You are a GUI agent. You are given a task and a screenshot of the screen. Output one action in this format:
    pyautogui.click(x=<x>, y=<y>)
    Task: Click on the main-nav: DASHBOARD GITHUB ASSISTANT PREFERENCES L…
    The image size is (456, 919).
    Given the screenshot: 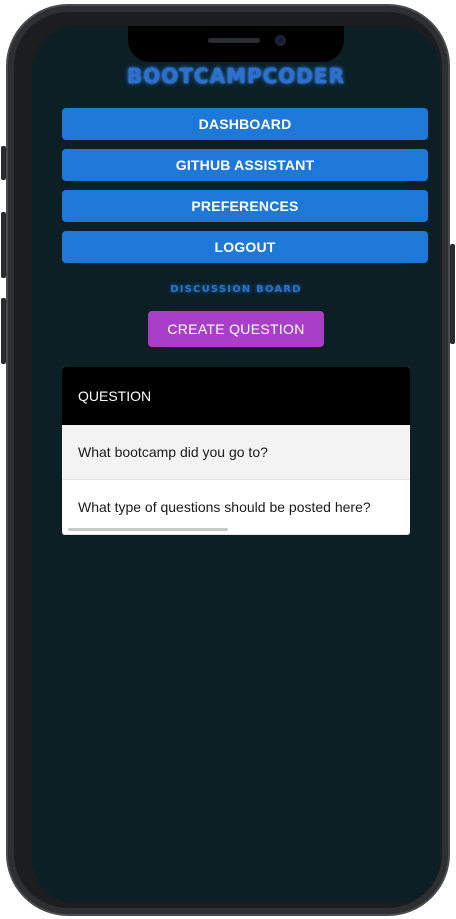 What is the action you would take?
    pyautogui.click(x=245, y=190)
    